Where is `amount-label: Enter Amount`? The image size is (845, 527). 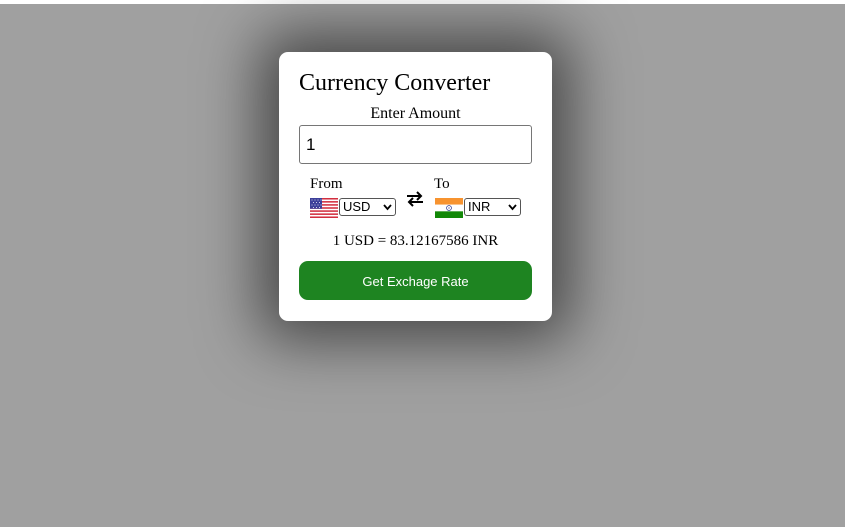
amount-label: Enter Amount is located at coordinates (415, 113).